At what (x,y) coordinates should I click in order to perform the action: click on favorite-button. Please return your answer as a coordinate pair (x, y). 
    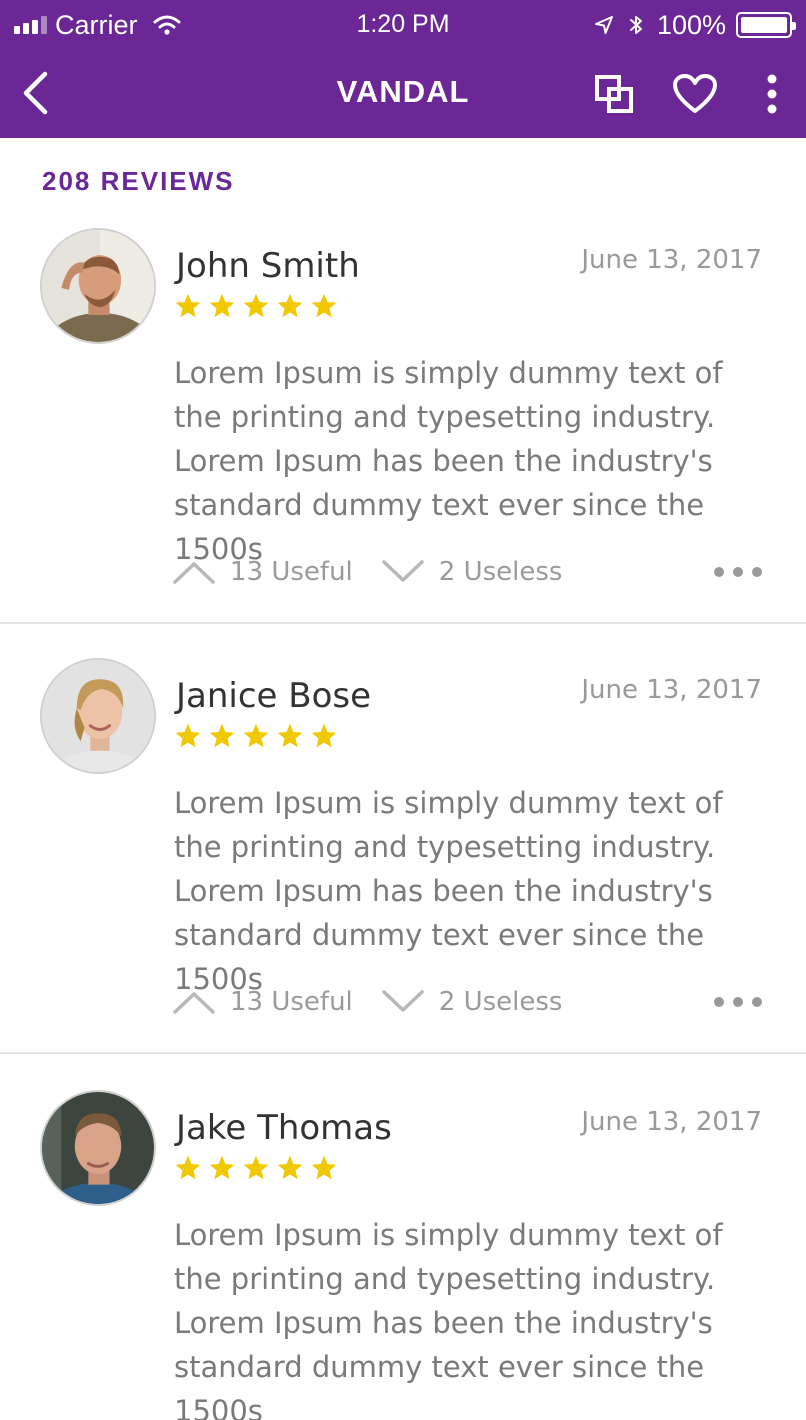
    Looking at the image, I should click on (695, 94).